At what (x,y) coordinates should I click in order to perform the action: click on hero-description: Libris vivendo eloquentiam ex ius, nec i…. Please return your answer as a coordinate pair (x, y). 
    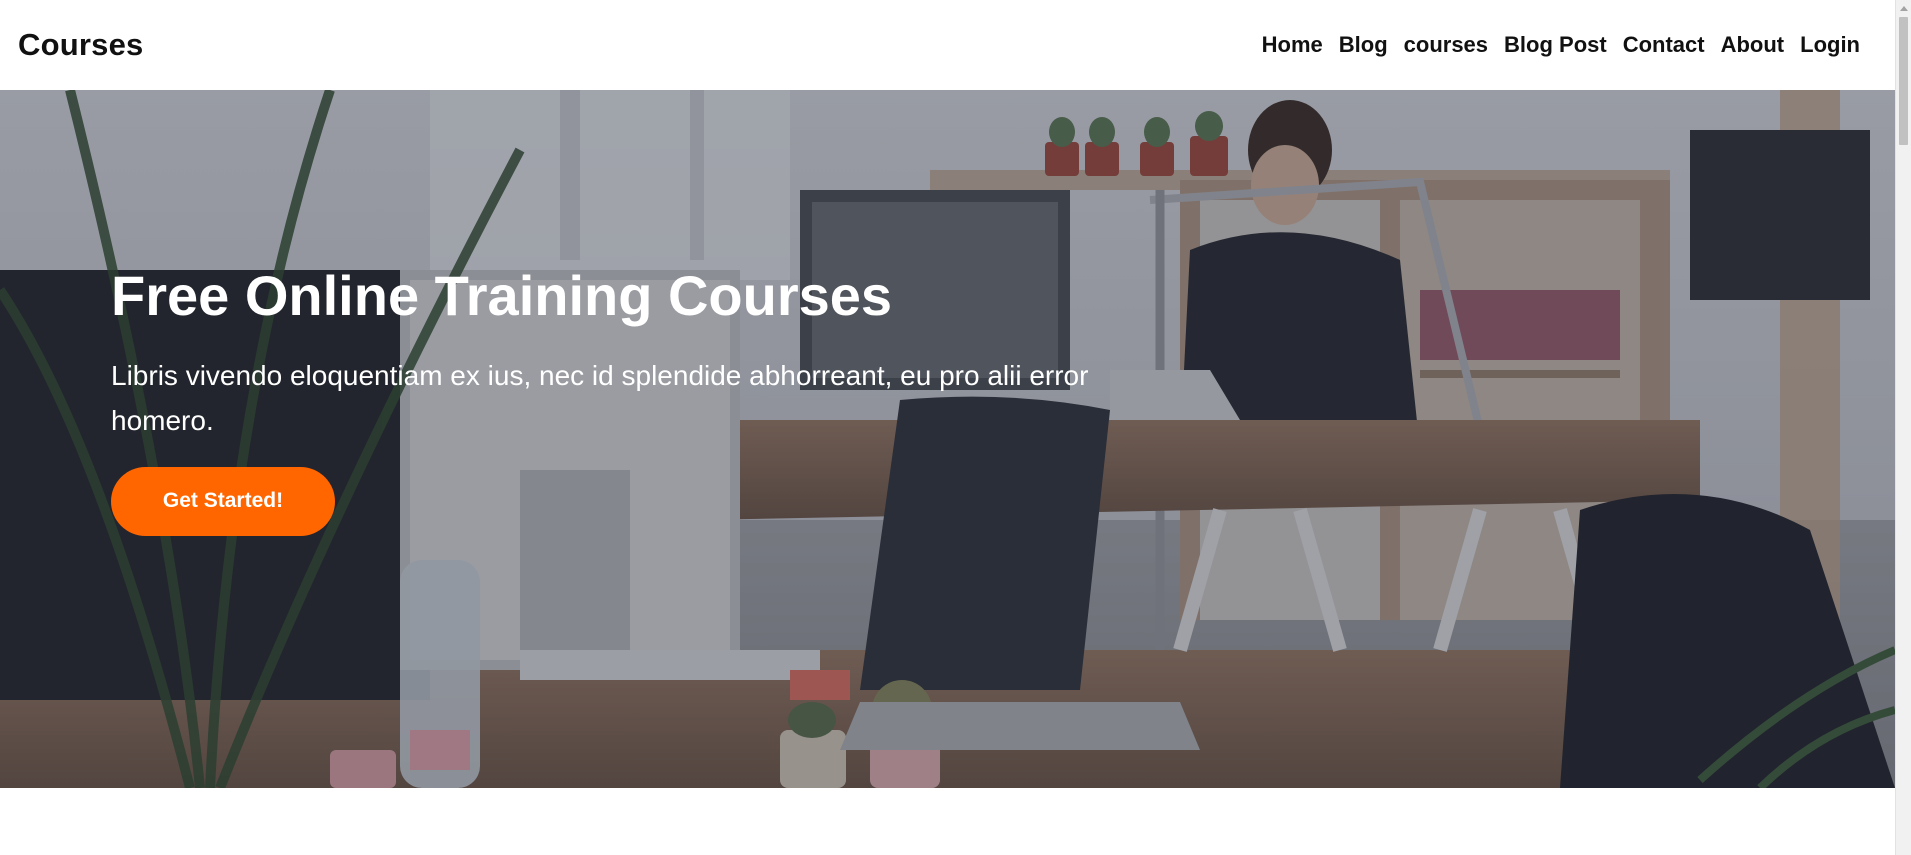
    Looking at the image, I should click on (600, 397).